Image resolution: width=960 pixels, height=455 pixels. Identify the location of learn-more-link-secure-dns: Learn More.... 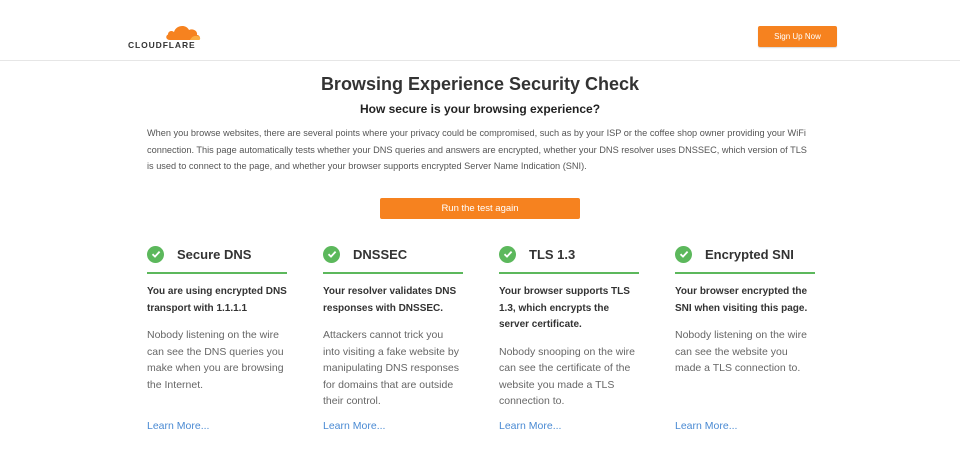
(178, 426).